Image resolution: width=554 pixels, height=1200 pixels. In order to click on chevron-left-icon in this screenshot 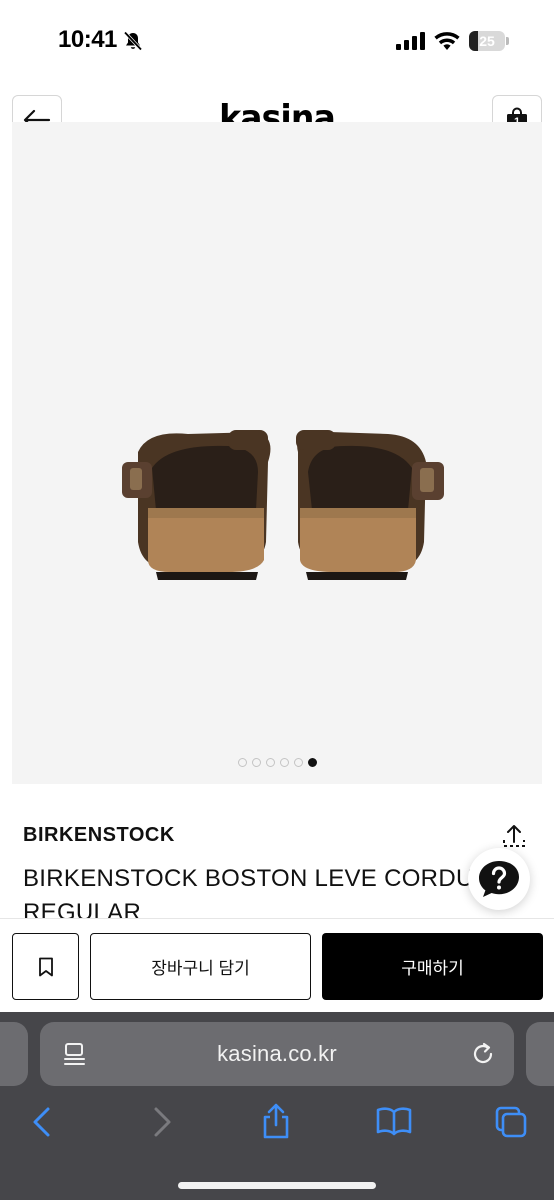, I will do `click(42, 1122)`.